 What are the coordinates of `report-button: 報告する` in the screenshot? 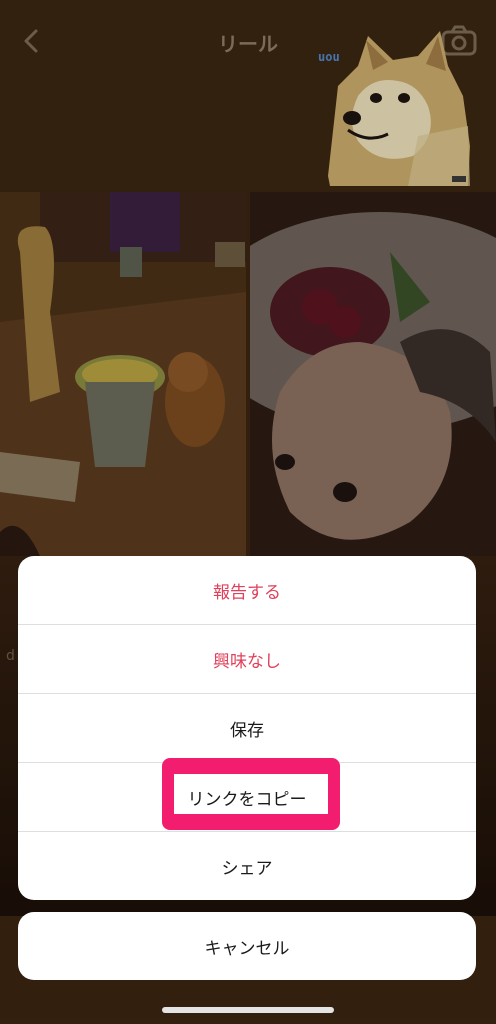 It's located at (247, 590).